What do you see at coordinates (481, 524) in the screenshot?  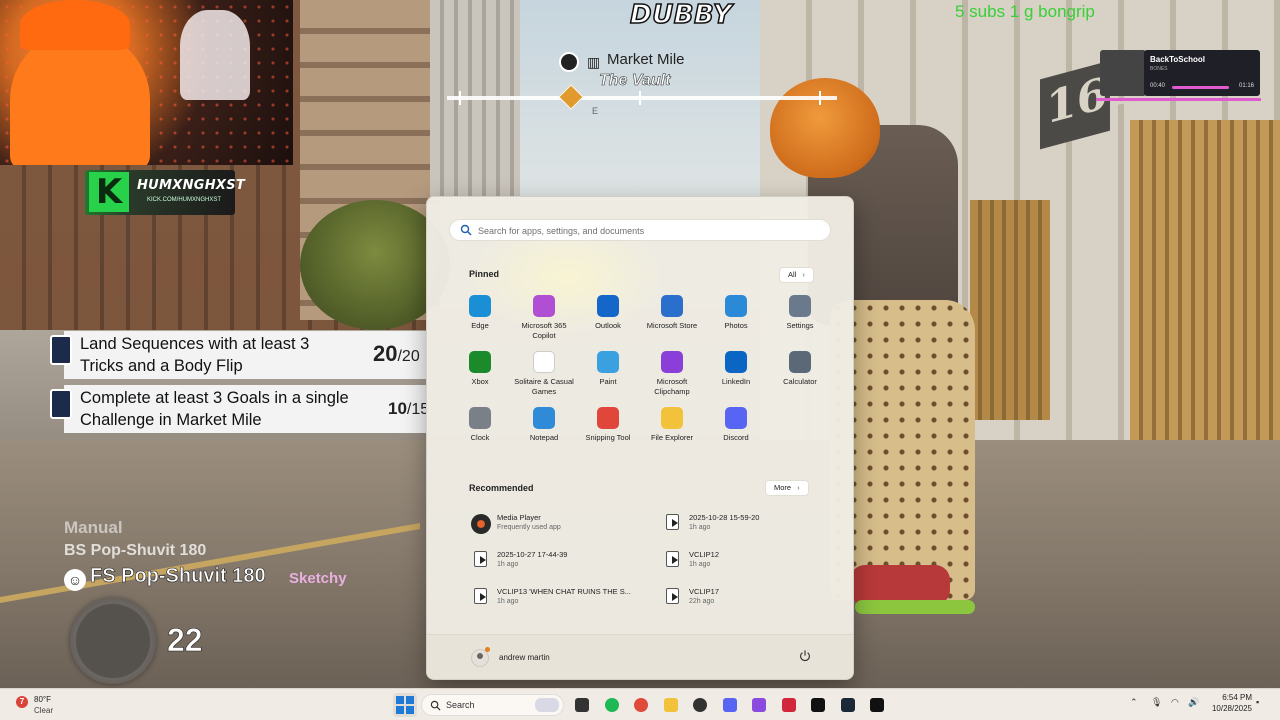 I see `media-player-icon` at bounding box center [481, 524].